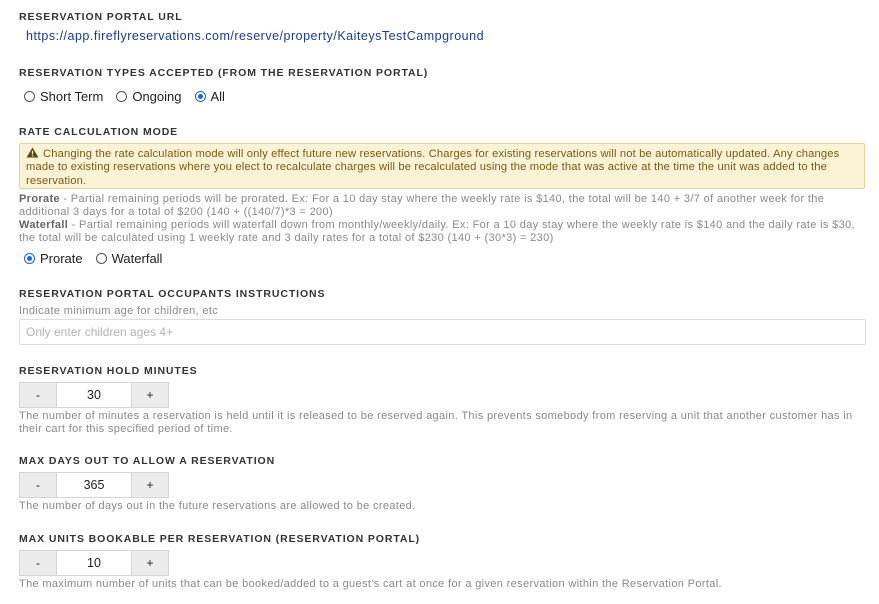  I want to click on radio-all-label: All, so click(217, 96).